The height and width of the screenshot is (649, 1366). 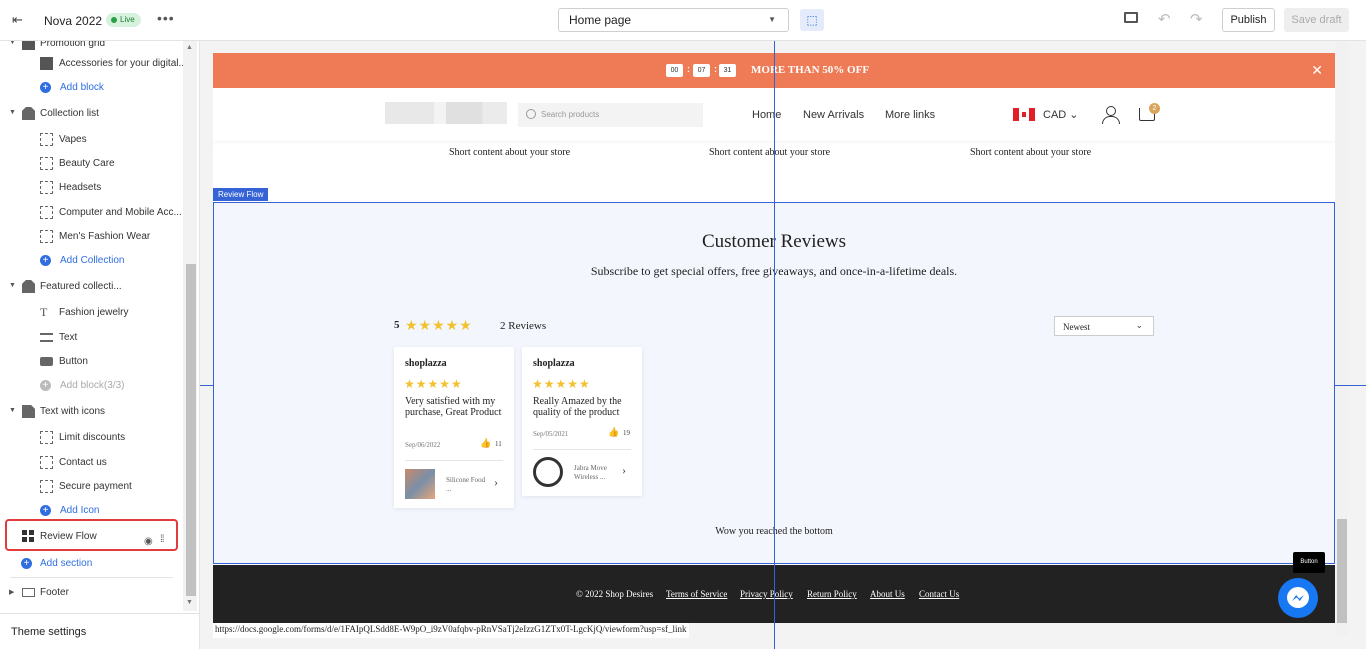 I want to click on theme-settings-button: Theme settings, so click(x=99, y=631).